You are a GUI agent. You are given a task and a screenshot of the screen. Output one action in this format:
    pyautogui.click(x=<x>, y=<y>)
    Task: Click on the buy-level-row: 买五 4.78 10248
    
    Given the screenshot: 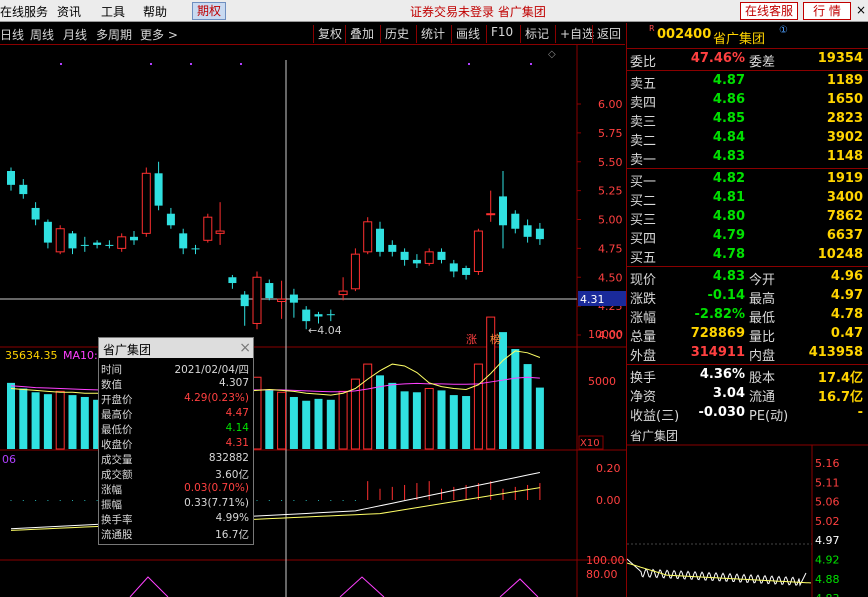 What is the action you would take?
    pyautogui.click(x=747, y=256)
    